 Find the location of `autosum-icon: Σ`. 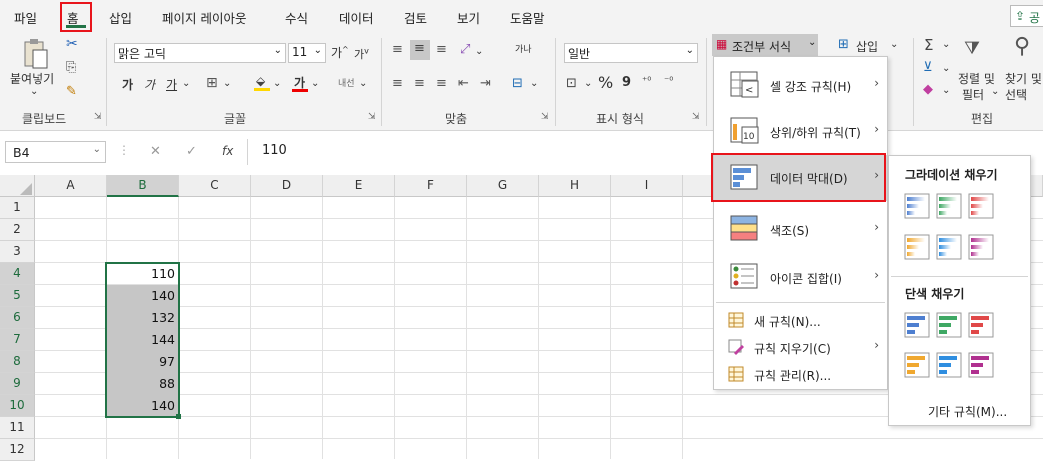

autosum-icon: Σ is located at coordinates (928, 45).